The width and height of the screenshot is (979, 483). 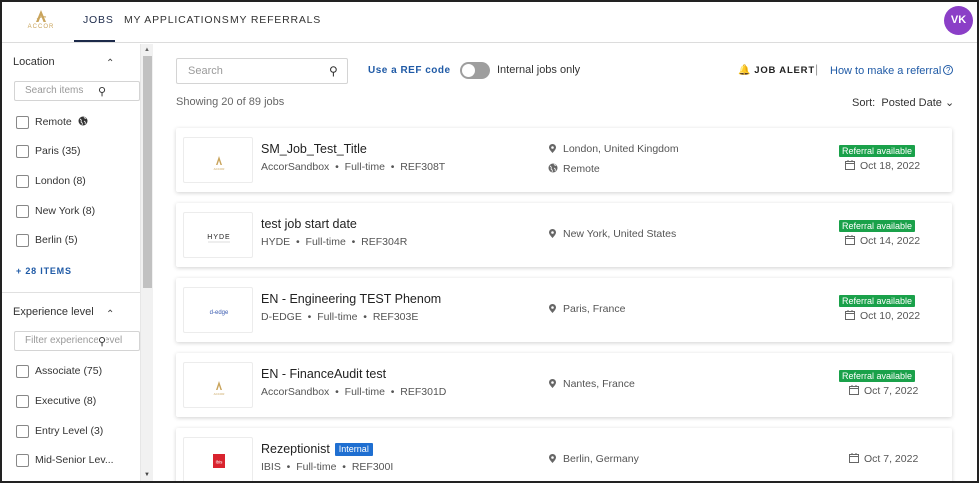 What do you see at coordinates (65, 211) in the screenshot?
I see `facet-label: New York (8)` at bounding box center [65, 211].